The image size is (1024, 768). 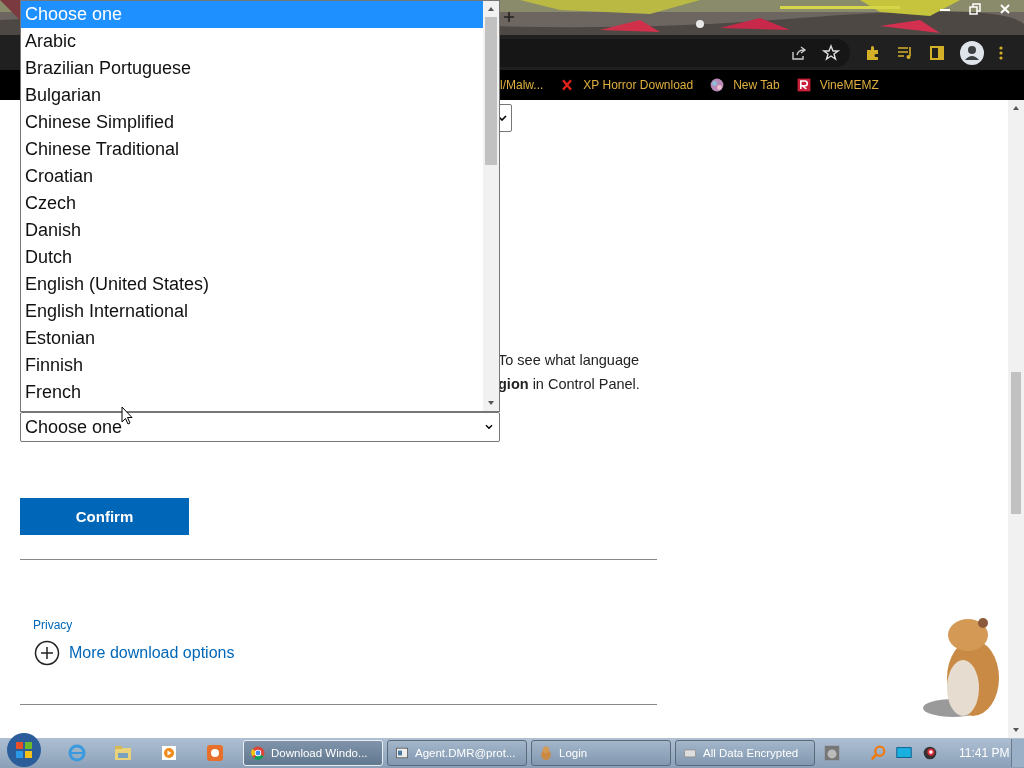 What do you see at coordinates (626, 85) in the screenshot?
I see `bookmark: XP Horror Download` at bounding box center [626, 85].